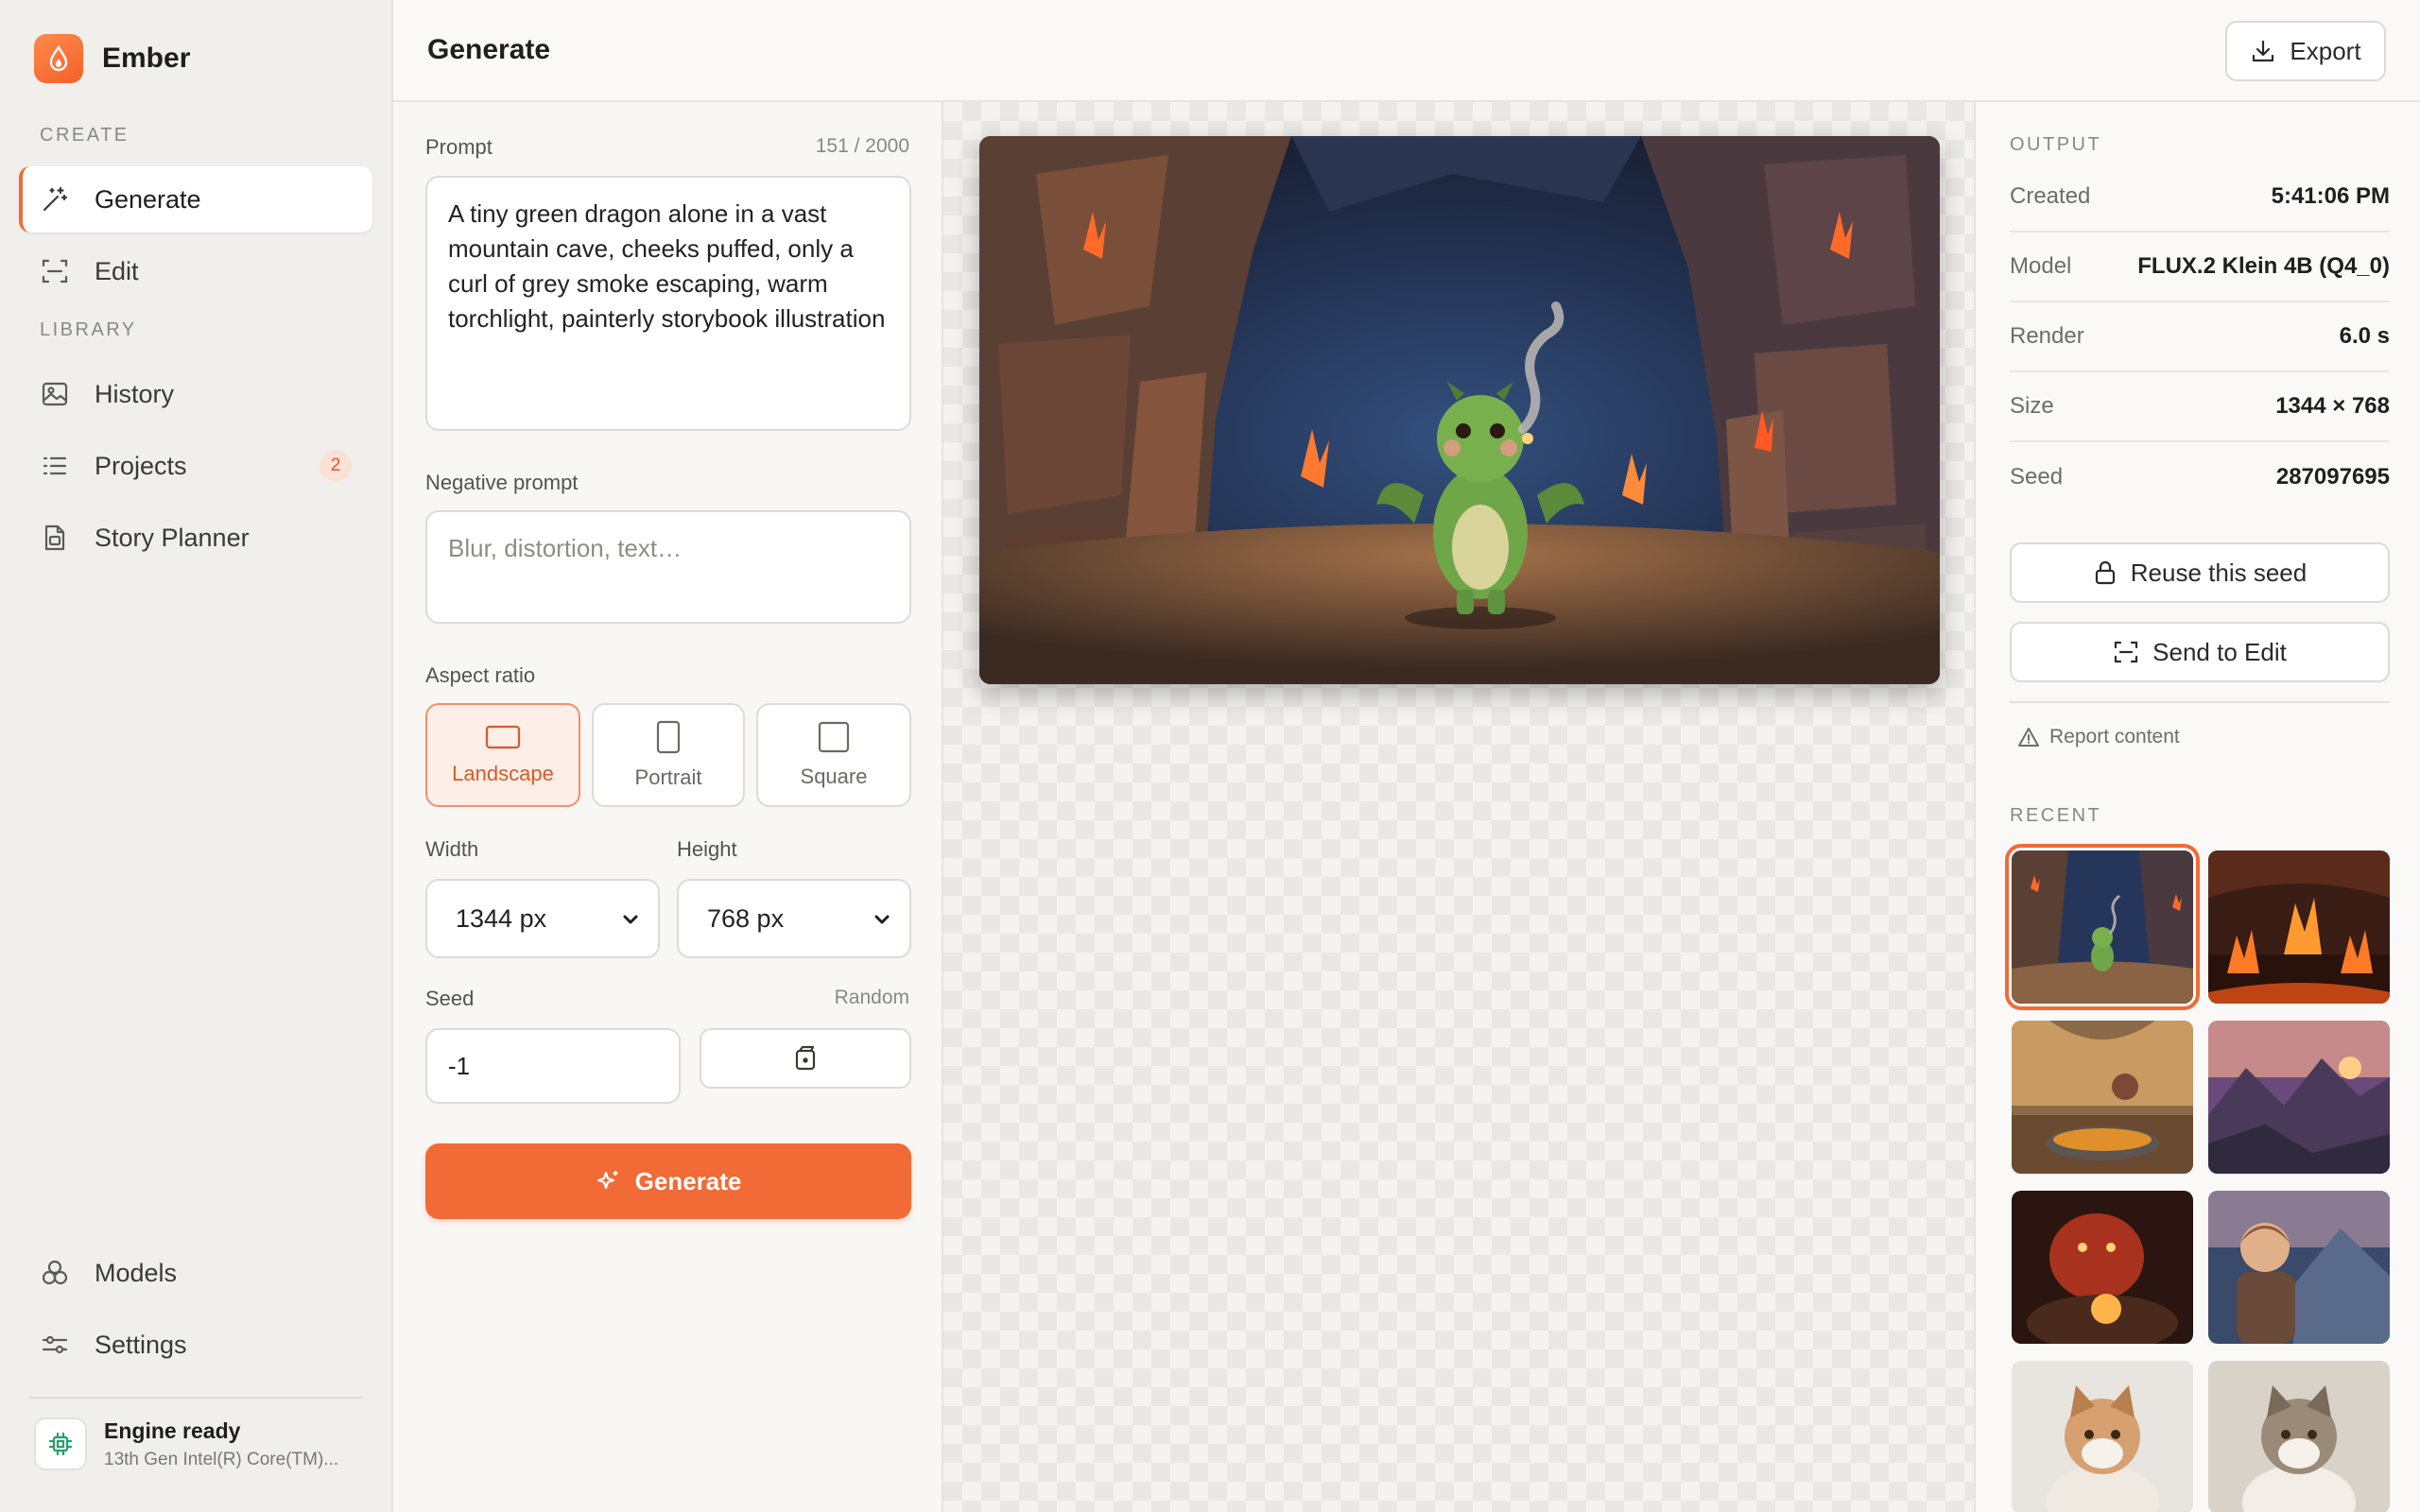 Image resolution: width=2420 pixels, height=1512 pixels. Describe the element at coordinates (195, 271) in the screenshot. I see `sidebar-item-edit: Edit` at that location.